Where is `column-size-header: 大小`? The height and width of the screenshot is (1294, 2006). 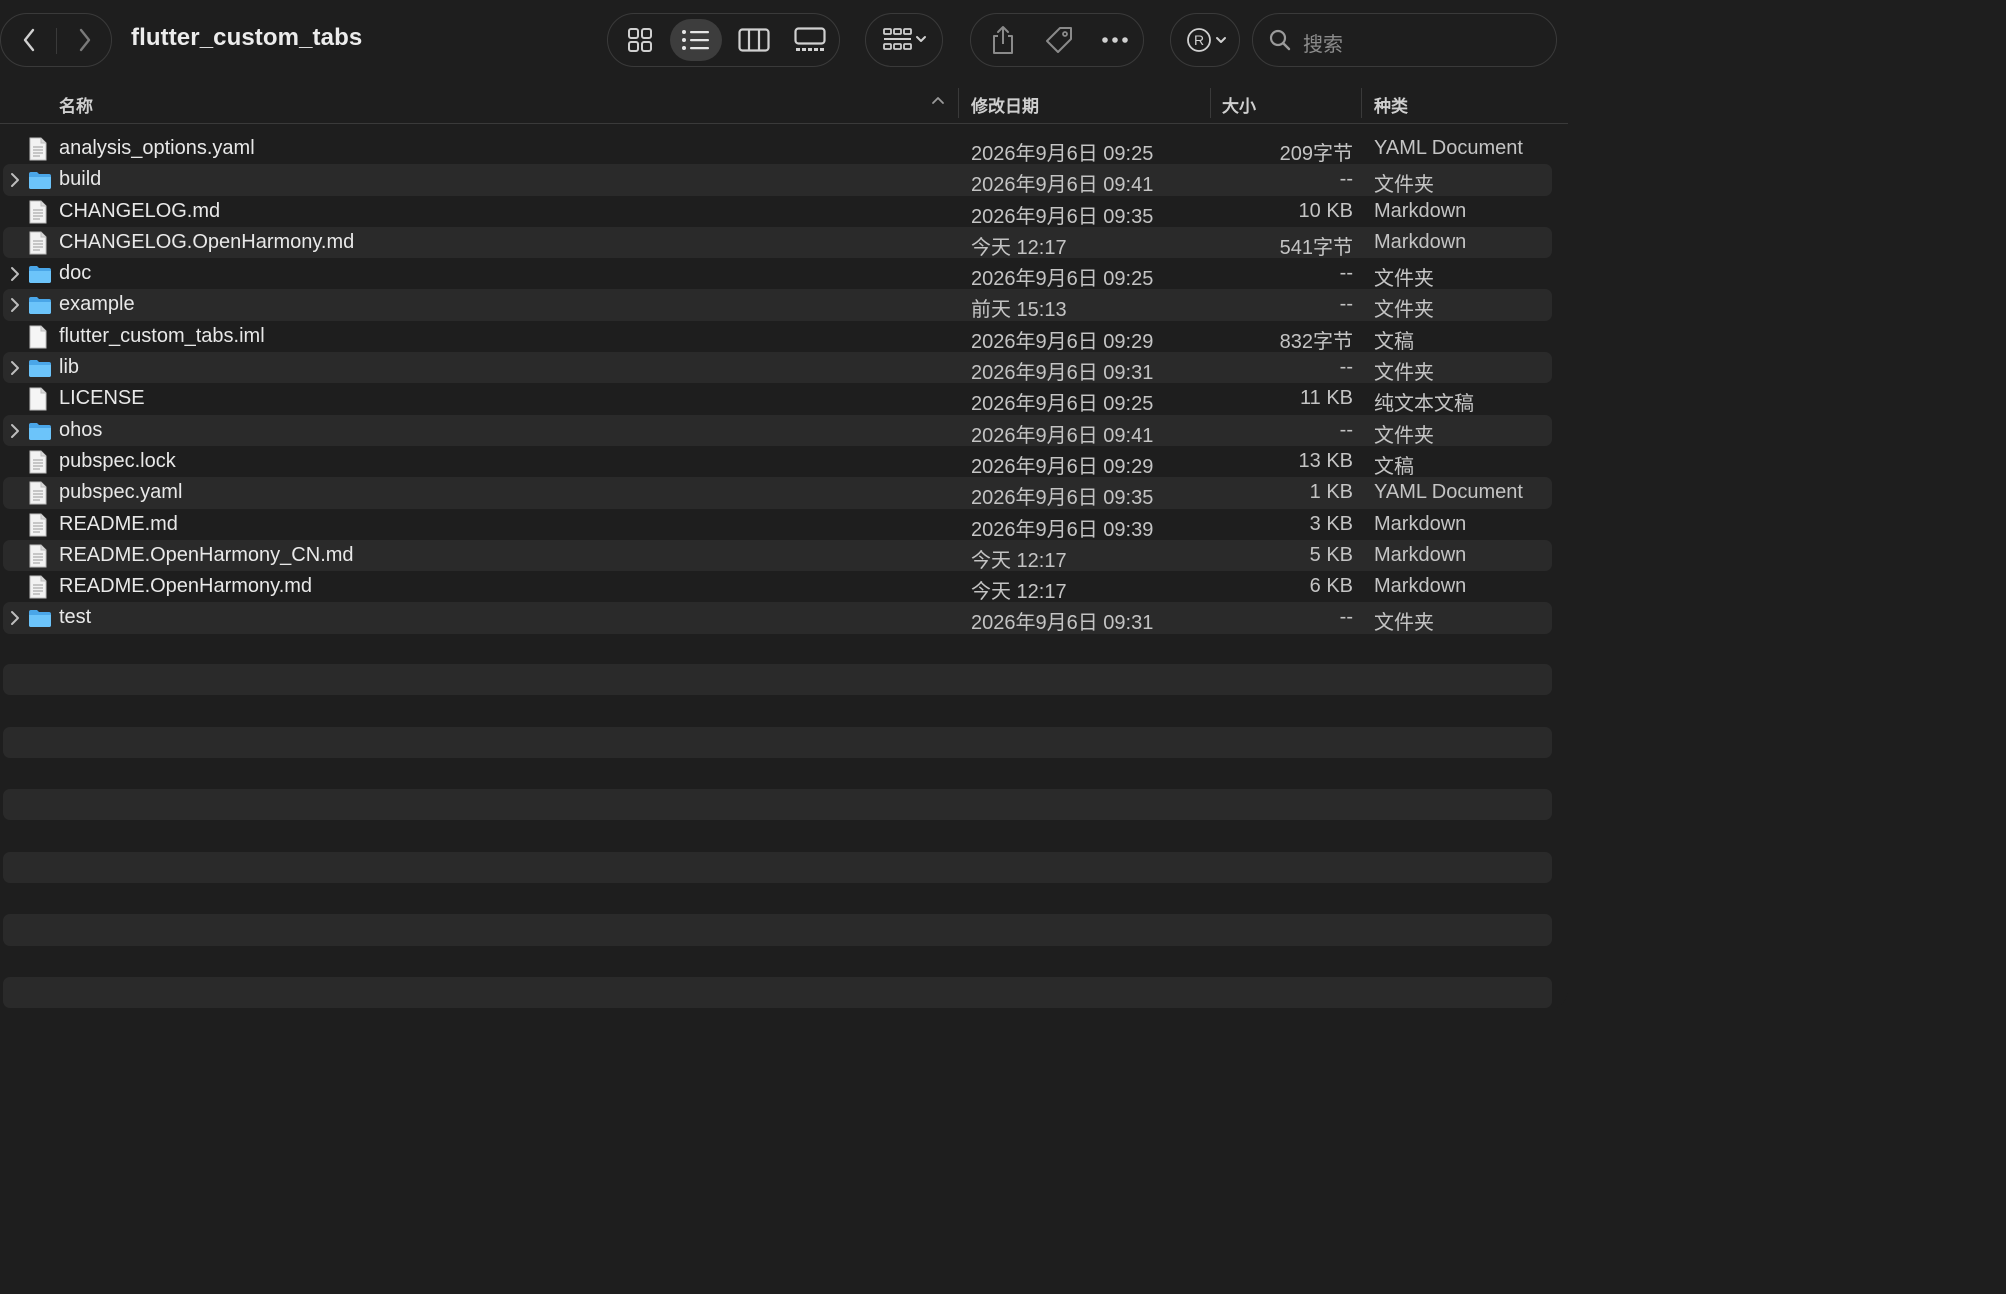 column-size-header: 大小 is located at coordinates (1239, 104).